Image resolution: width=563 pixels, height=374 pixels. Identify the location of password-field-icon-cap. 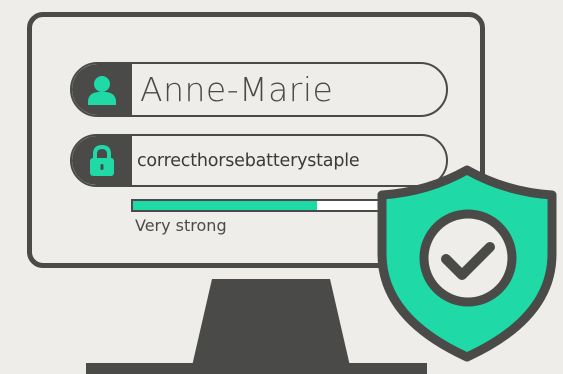
(102, 160).